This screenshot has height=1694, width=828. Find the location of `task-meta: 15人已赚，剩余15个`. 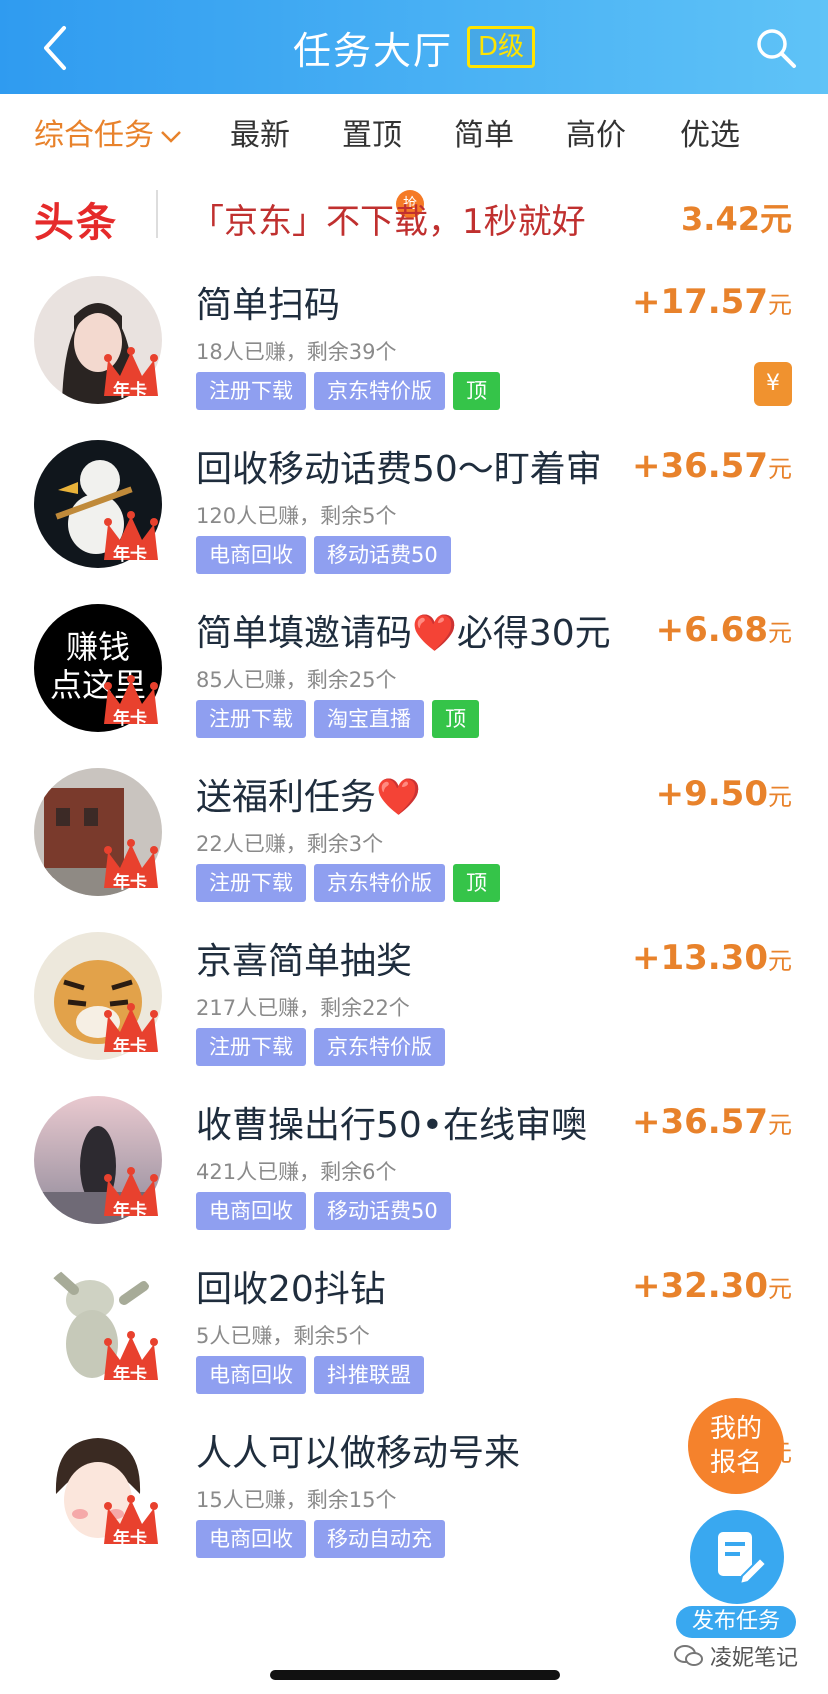

task-meta: 15人已赚，剩余15个 is located at coordinates (296, 1500).